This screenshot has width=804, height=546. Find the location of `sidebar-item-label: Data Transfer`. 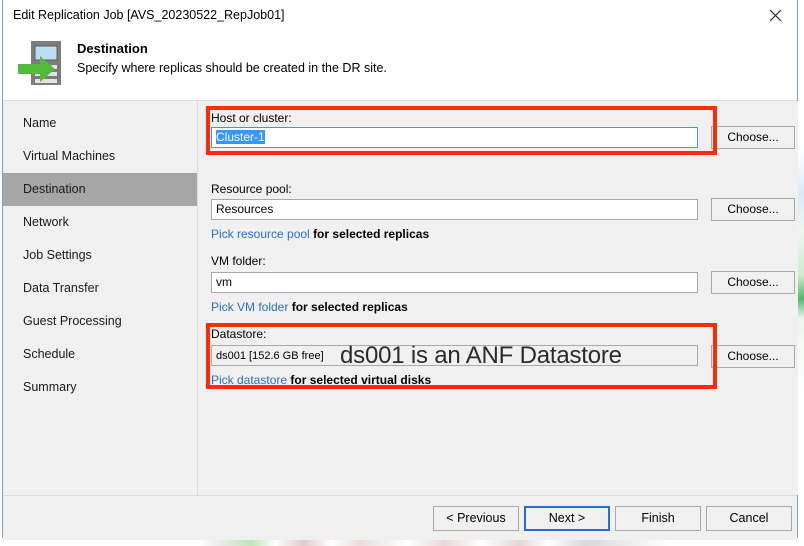

sidebar-item-label: Data Transfer is located at coordinates (61, 288).